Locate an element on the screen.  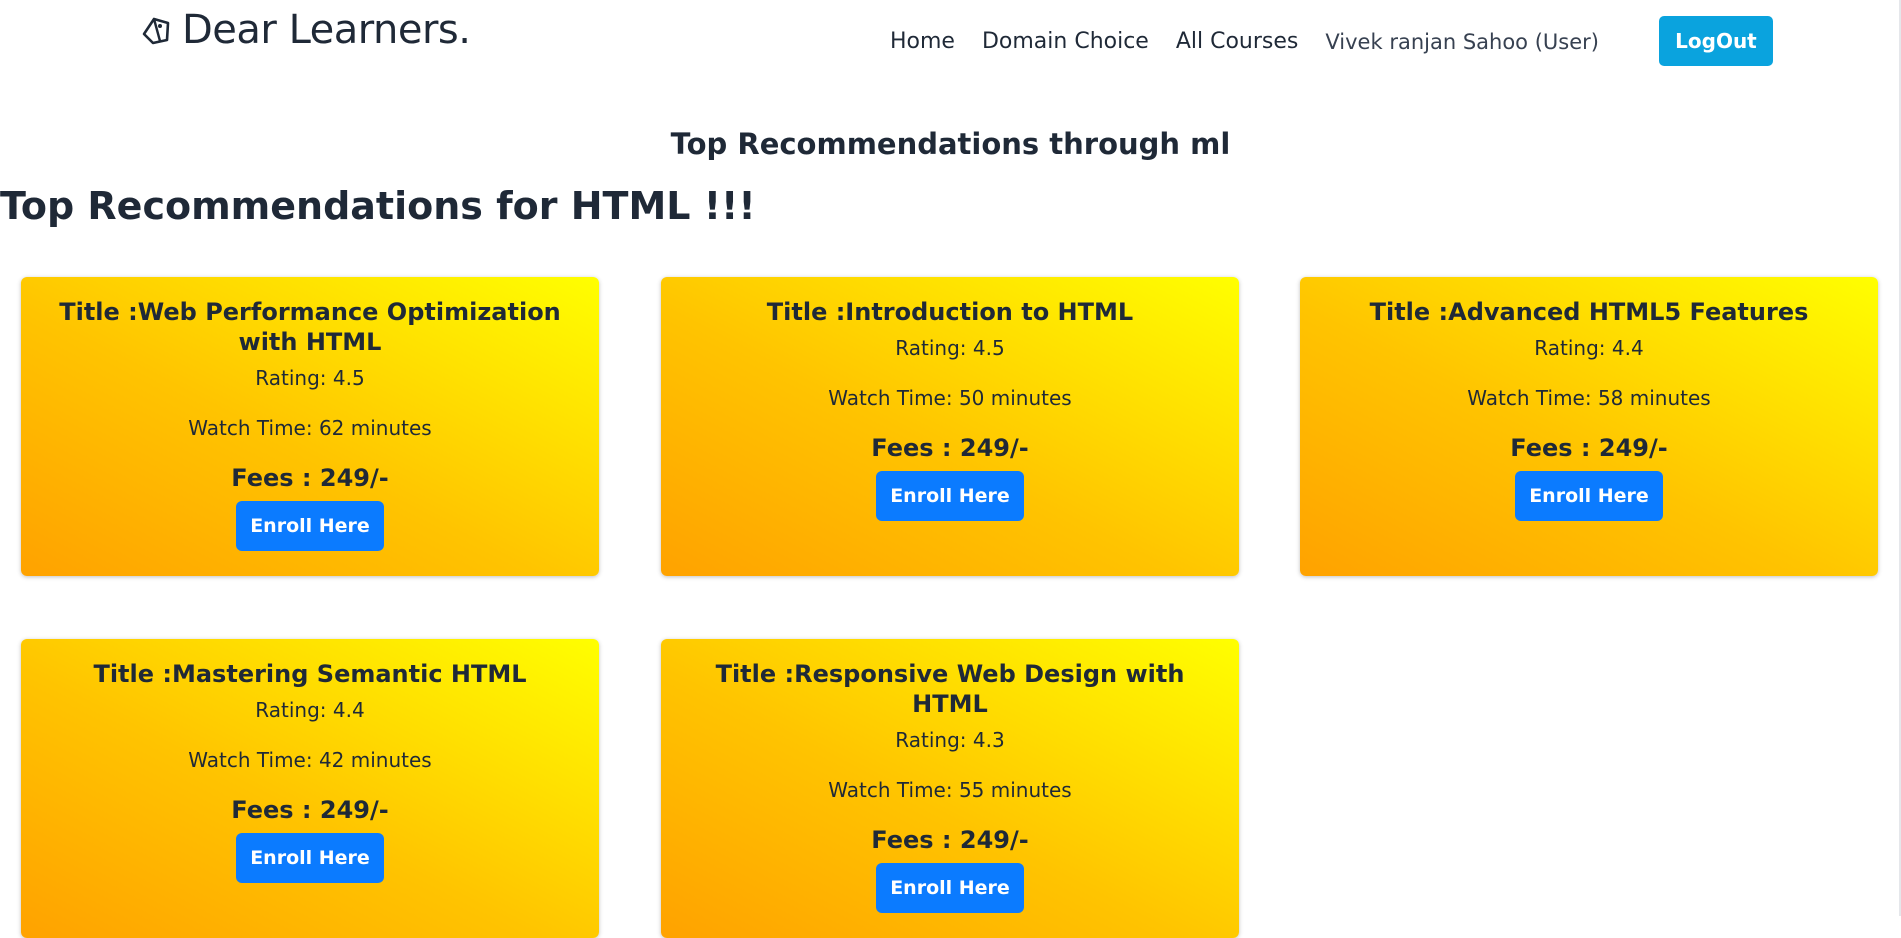
course-watch-time: Watch Time: 55 minutes is located at coordinates (950, 790).